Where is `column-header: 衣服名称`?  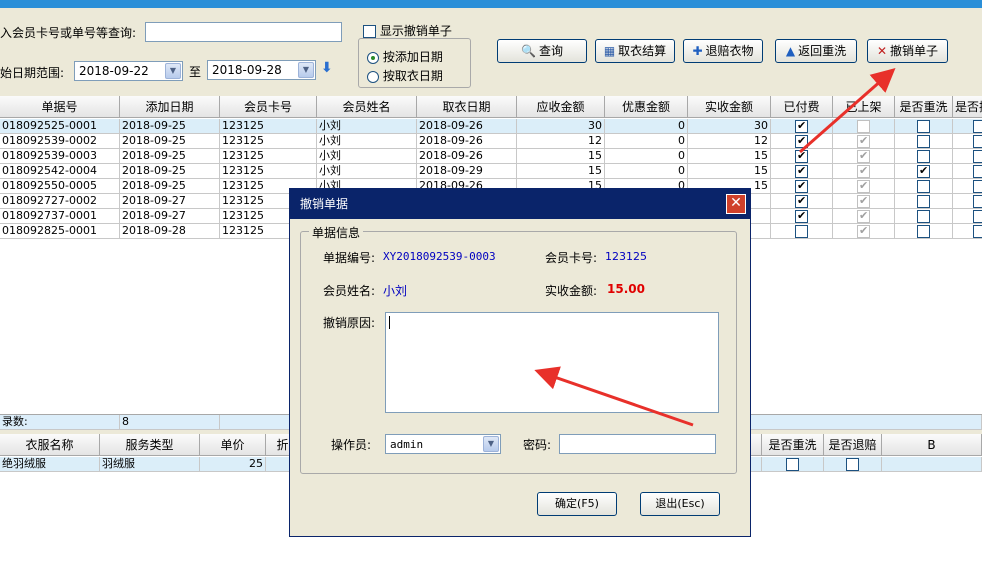 column-header: 衣服名称 is located at coordinates (50, 445).